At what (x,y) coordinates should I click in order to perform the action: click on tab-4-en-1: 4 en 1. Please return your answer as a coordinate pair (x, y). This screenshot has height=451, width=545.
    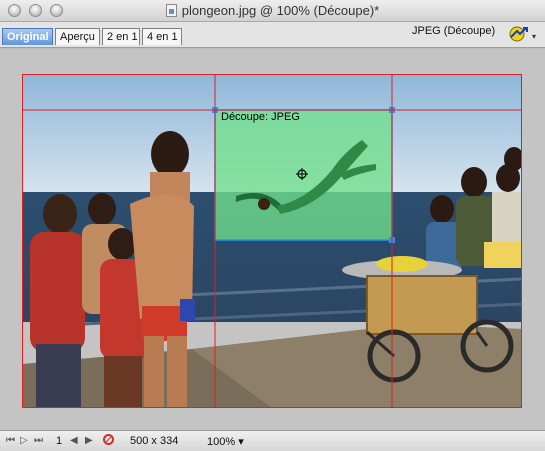
    Looking at the image, I should click on (162, 36).